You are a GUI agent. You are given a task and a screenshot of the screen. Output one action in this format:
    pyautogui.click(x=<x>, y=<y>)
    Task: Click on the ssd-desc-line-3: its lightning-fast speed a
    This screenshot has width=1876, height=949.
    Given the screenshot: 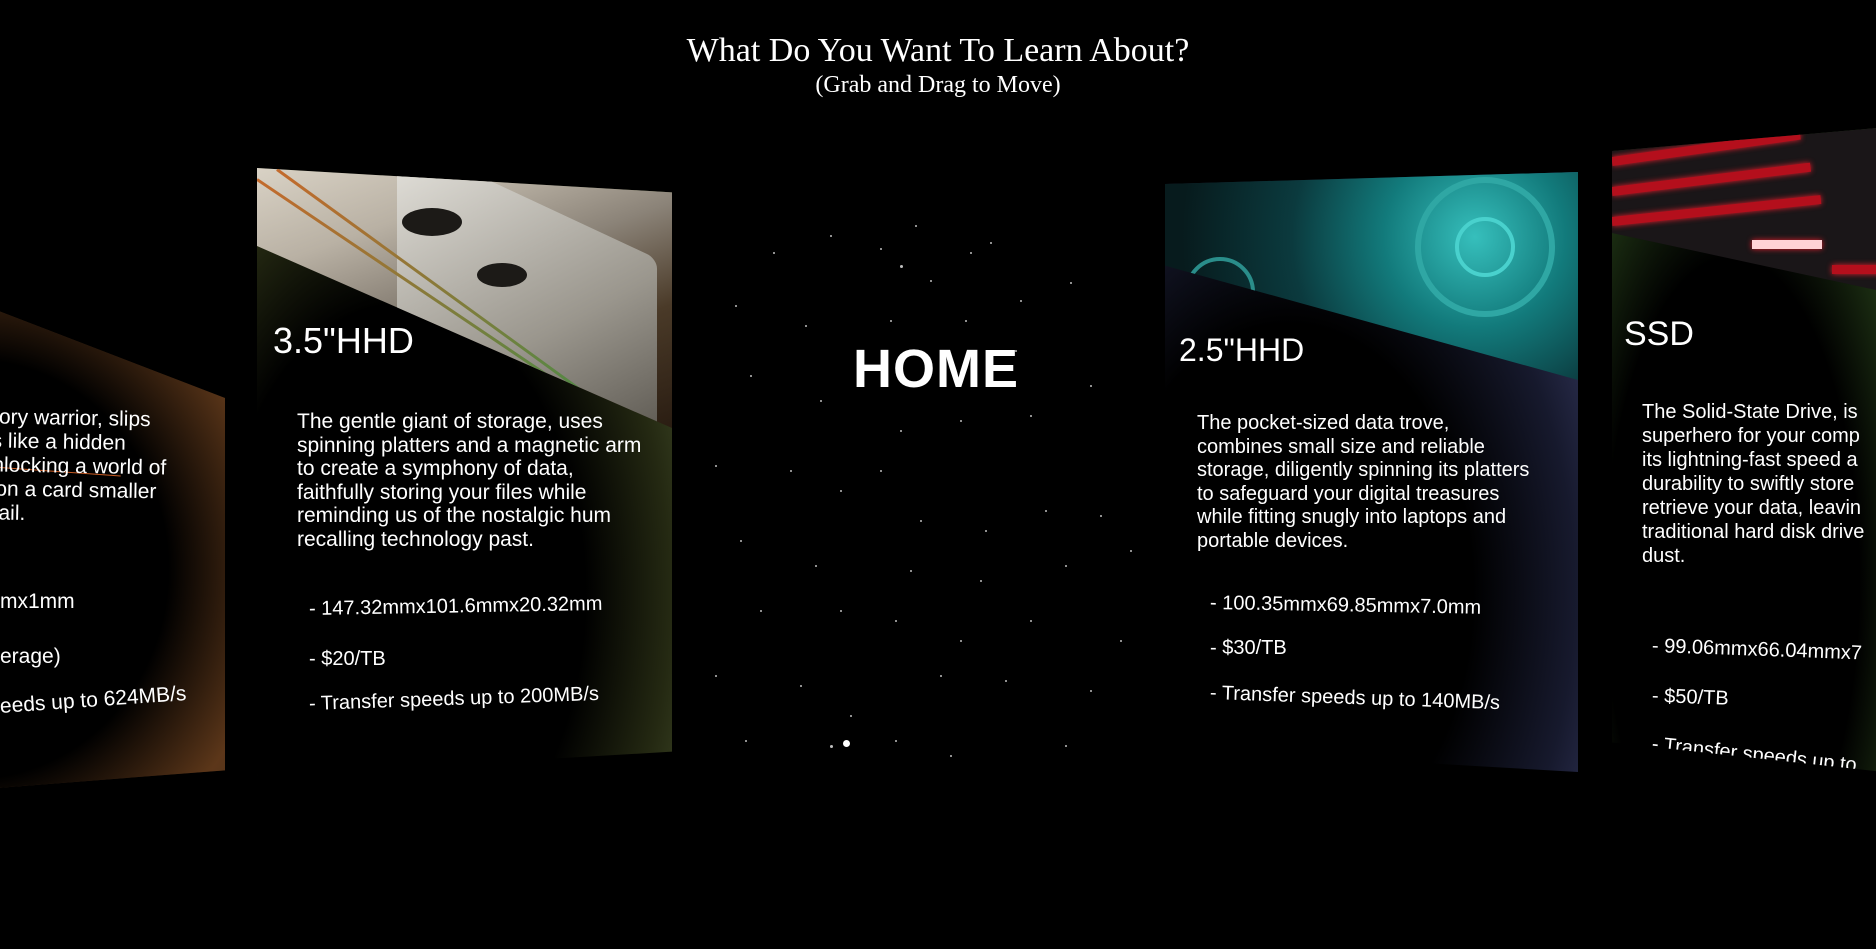 What is the action you would take?
    pyautogui.click(x=1750, y=460)
    